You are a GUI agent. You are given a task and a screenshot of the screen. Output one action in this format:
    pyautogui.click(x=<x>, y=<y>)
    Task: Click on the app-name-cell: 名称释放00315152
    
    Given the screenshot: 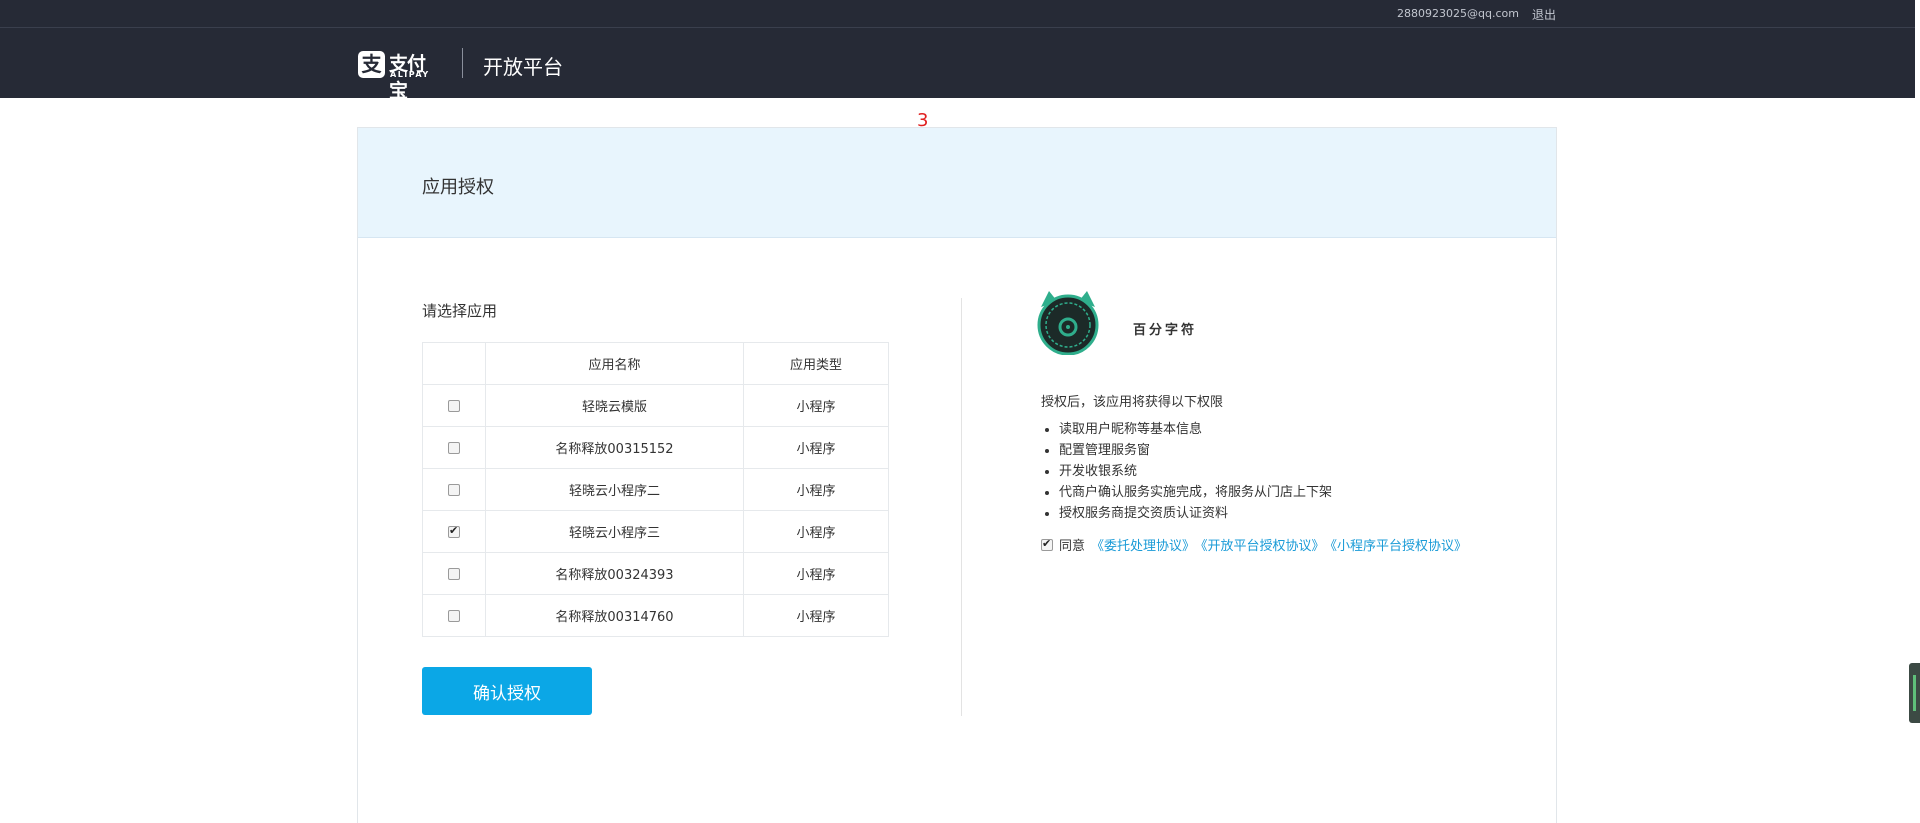 What is the action you would take?
    pyautogui.click(x=614, y=447)
    